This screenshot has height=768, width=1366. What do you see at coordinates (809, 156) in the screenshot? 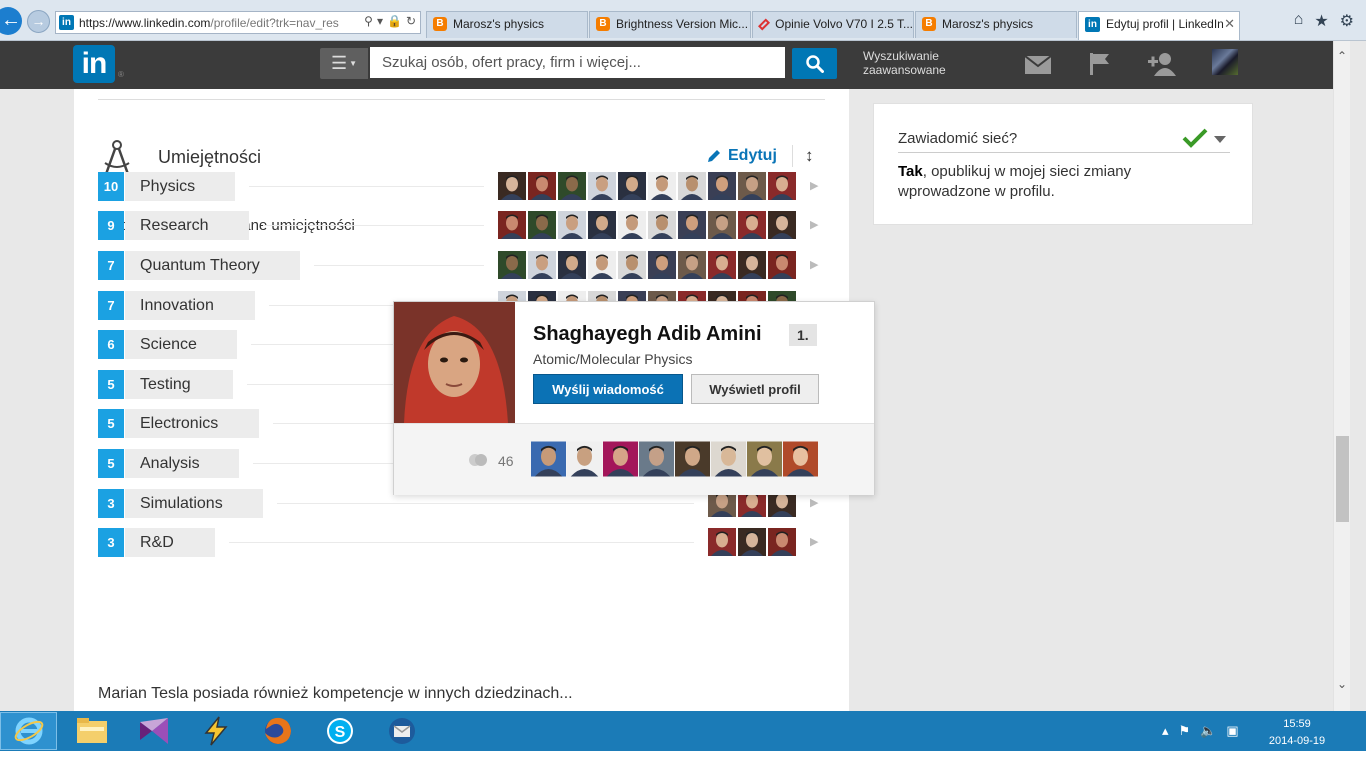
I see `reorder-icon: ↕` at bounding box center [809, 156].